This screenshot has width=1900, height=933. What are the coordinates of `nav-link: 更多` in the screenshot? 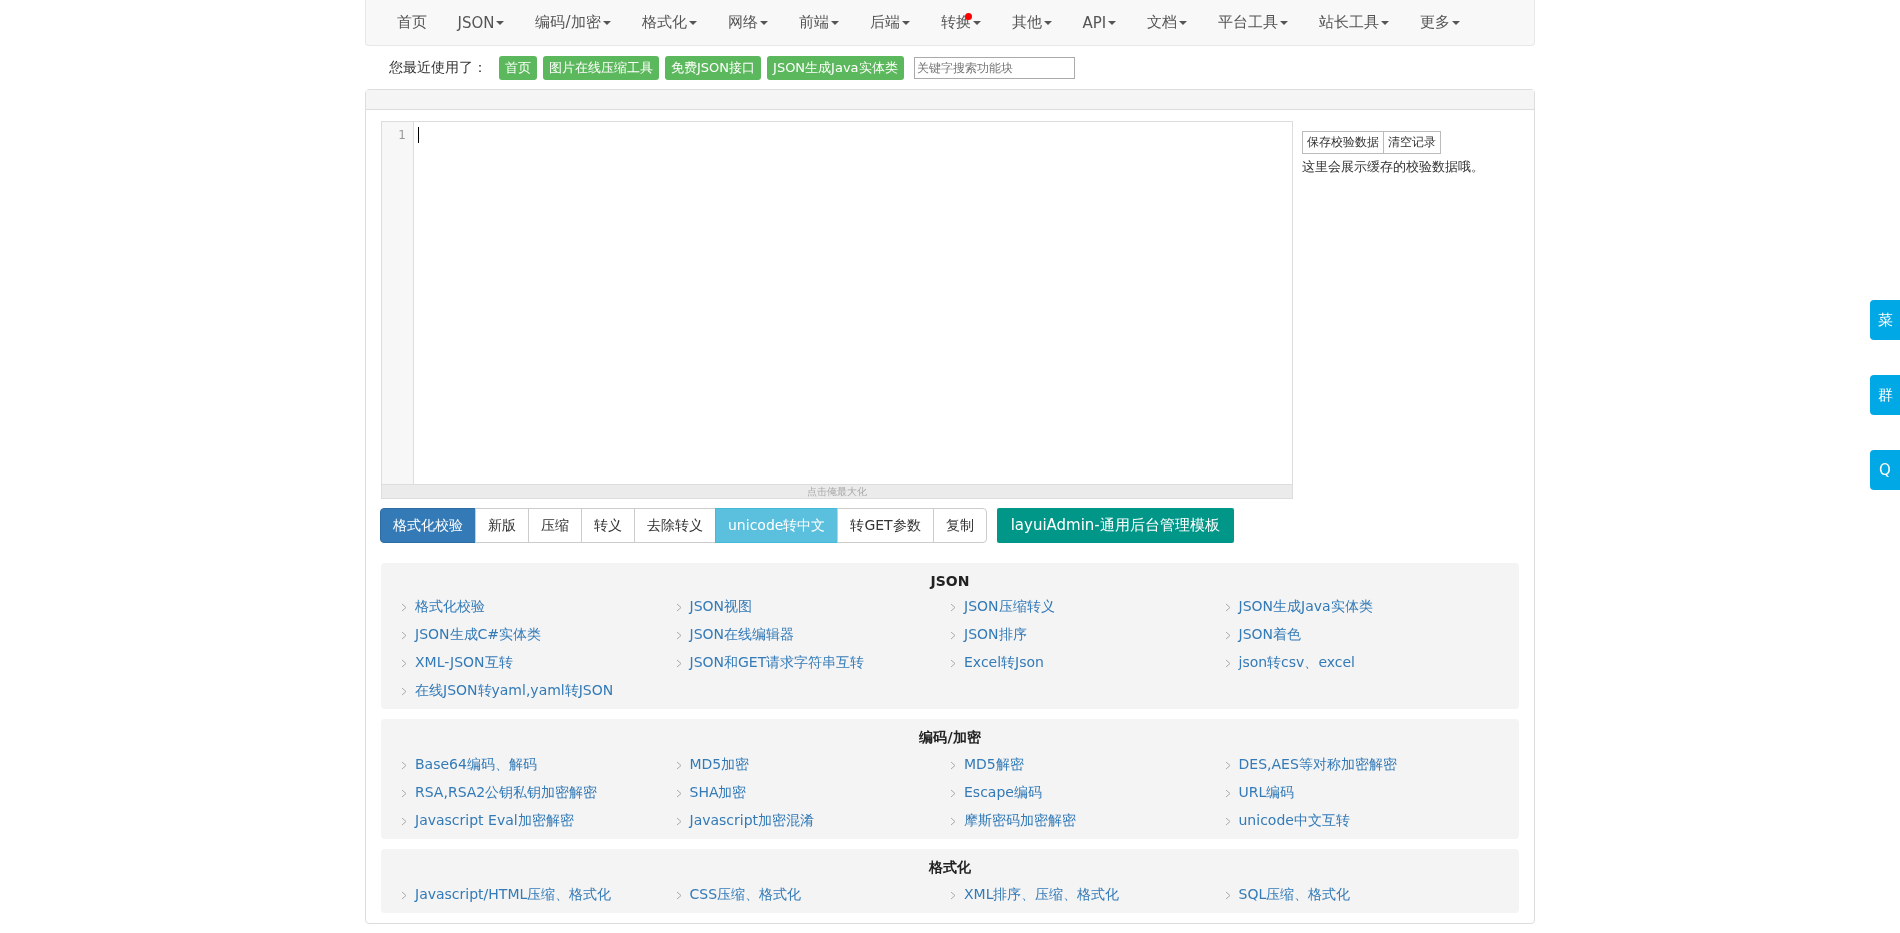 It's located at (1440, 22).